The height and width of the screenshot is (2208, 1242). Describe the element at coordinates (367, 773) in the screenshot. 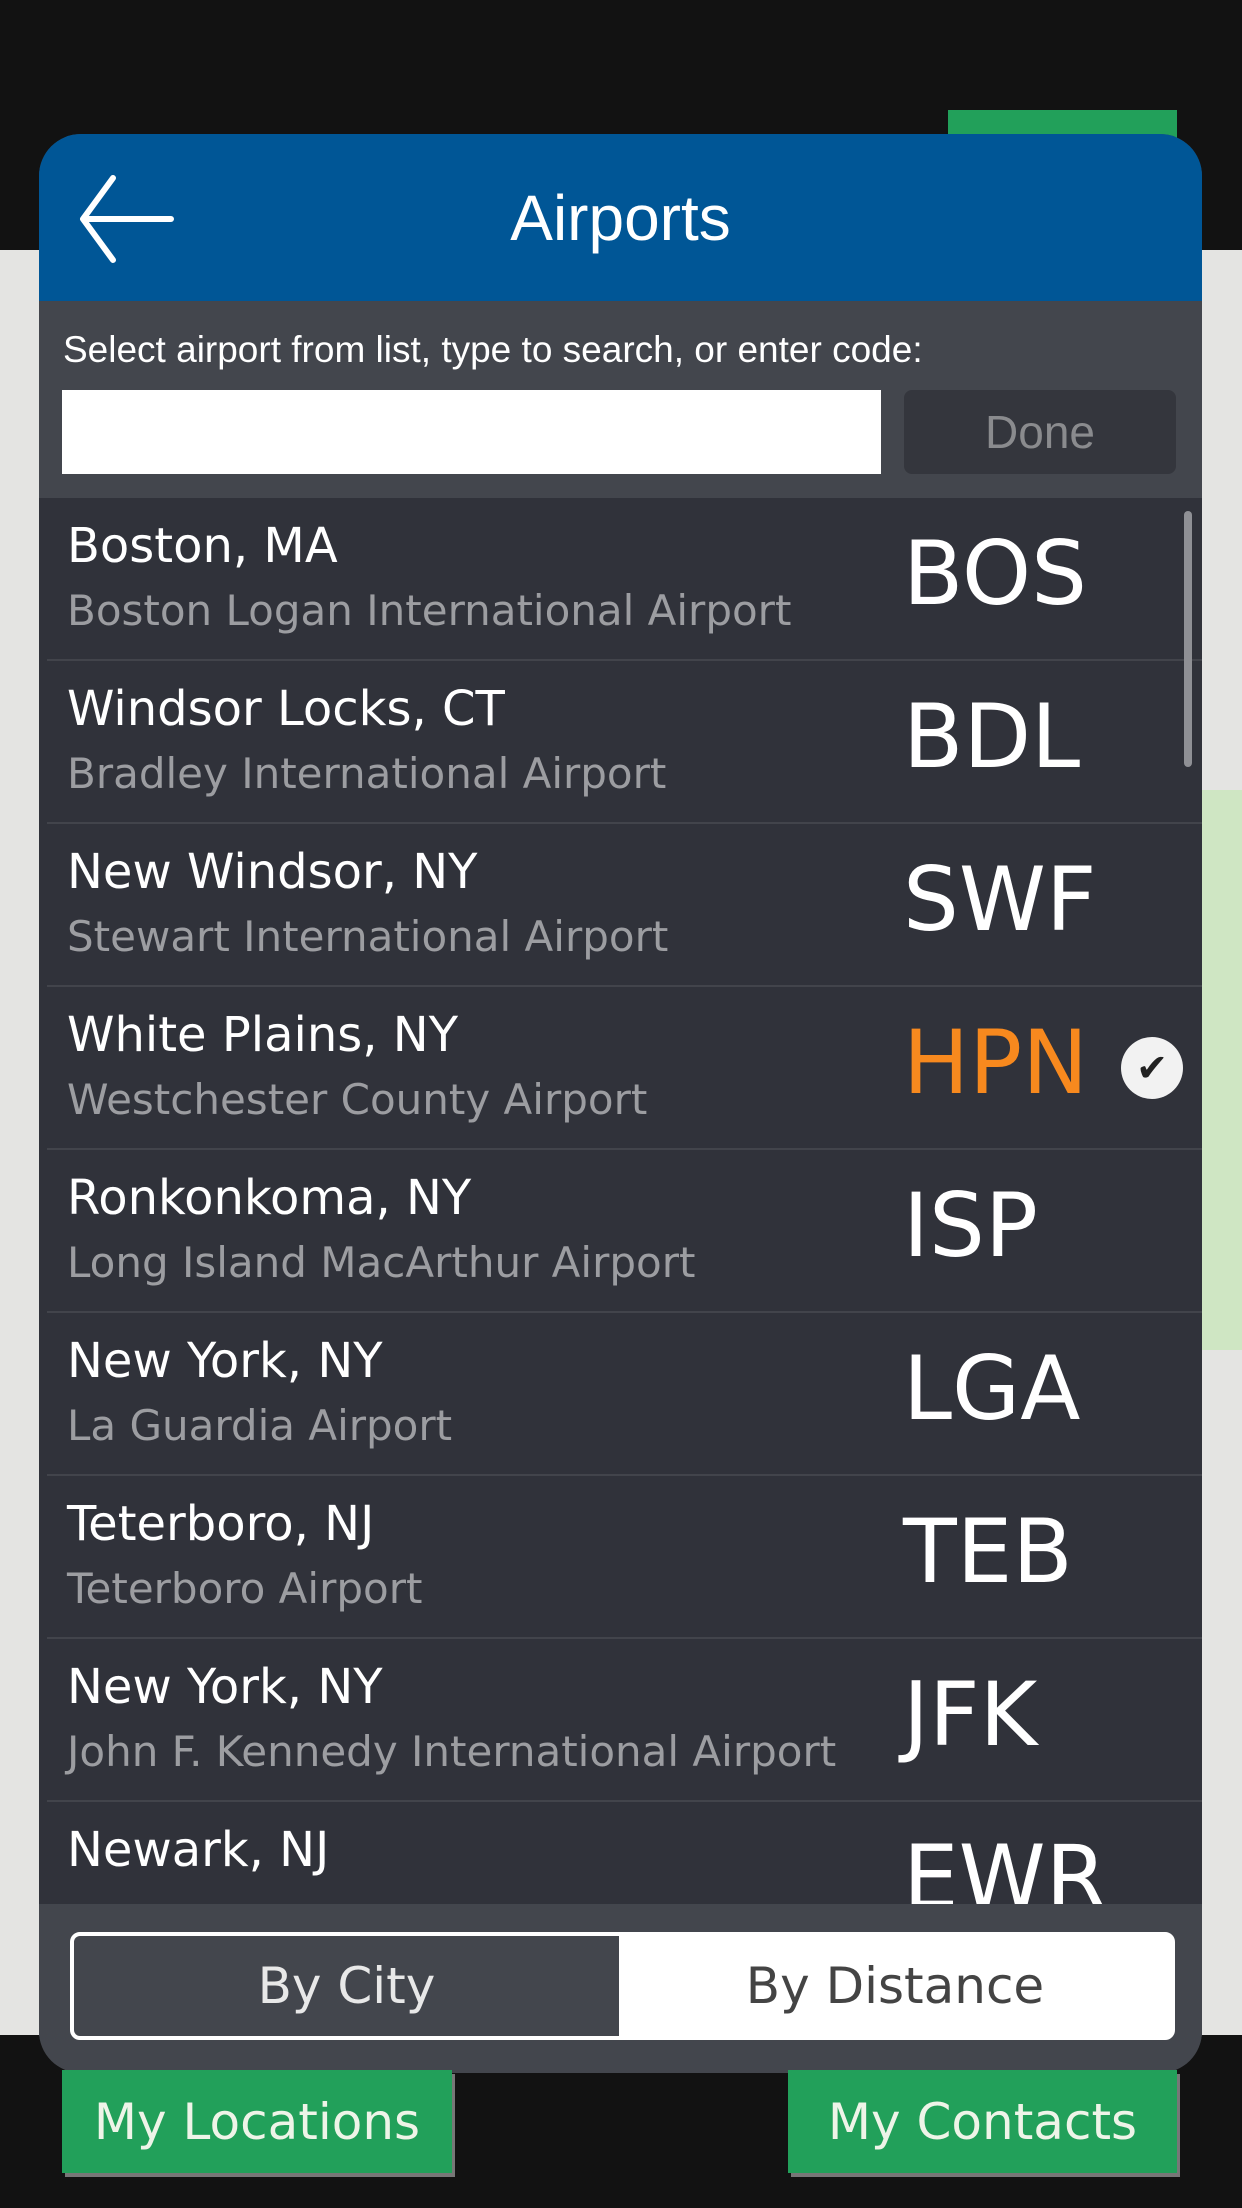

I see `airport-name: Bradley International Airport` at that location.